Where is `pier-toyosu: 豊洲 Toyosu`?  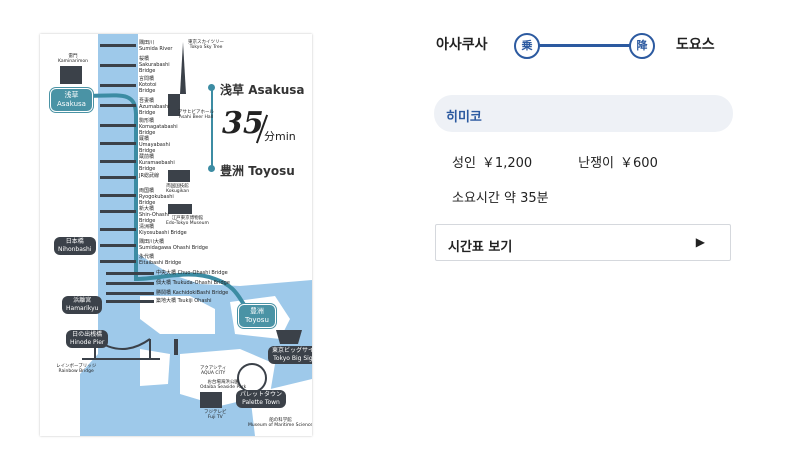
pier-toyosu: 豊洲 Toyosu is located at coordinates (257, 316).